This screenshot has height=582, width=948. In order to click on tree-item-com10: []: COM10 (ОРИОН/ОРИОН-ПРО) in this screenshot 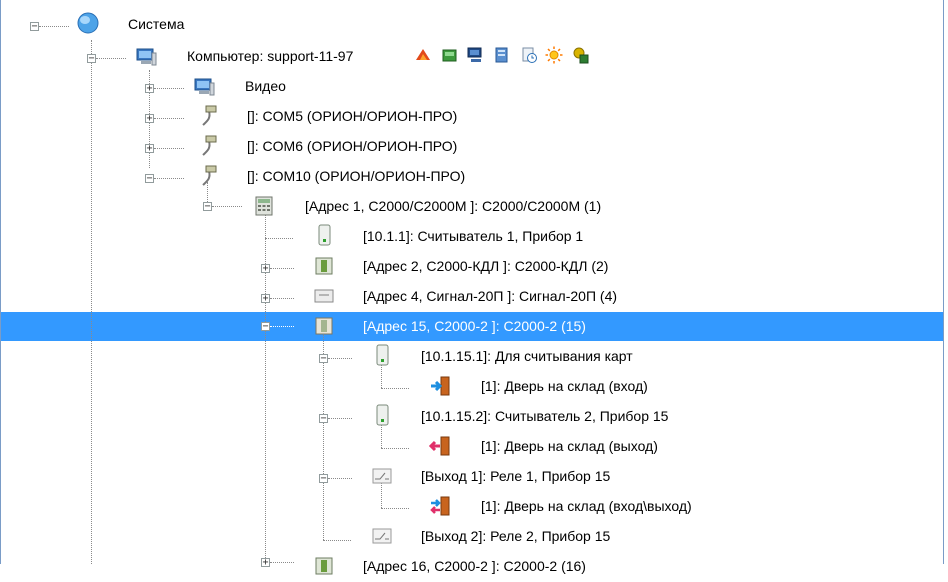, I will do `click(472, 177)`.